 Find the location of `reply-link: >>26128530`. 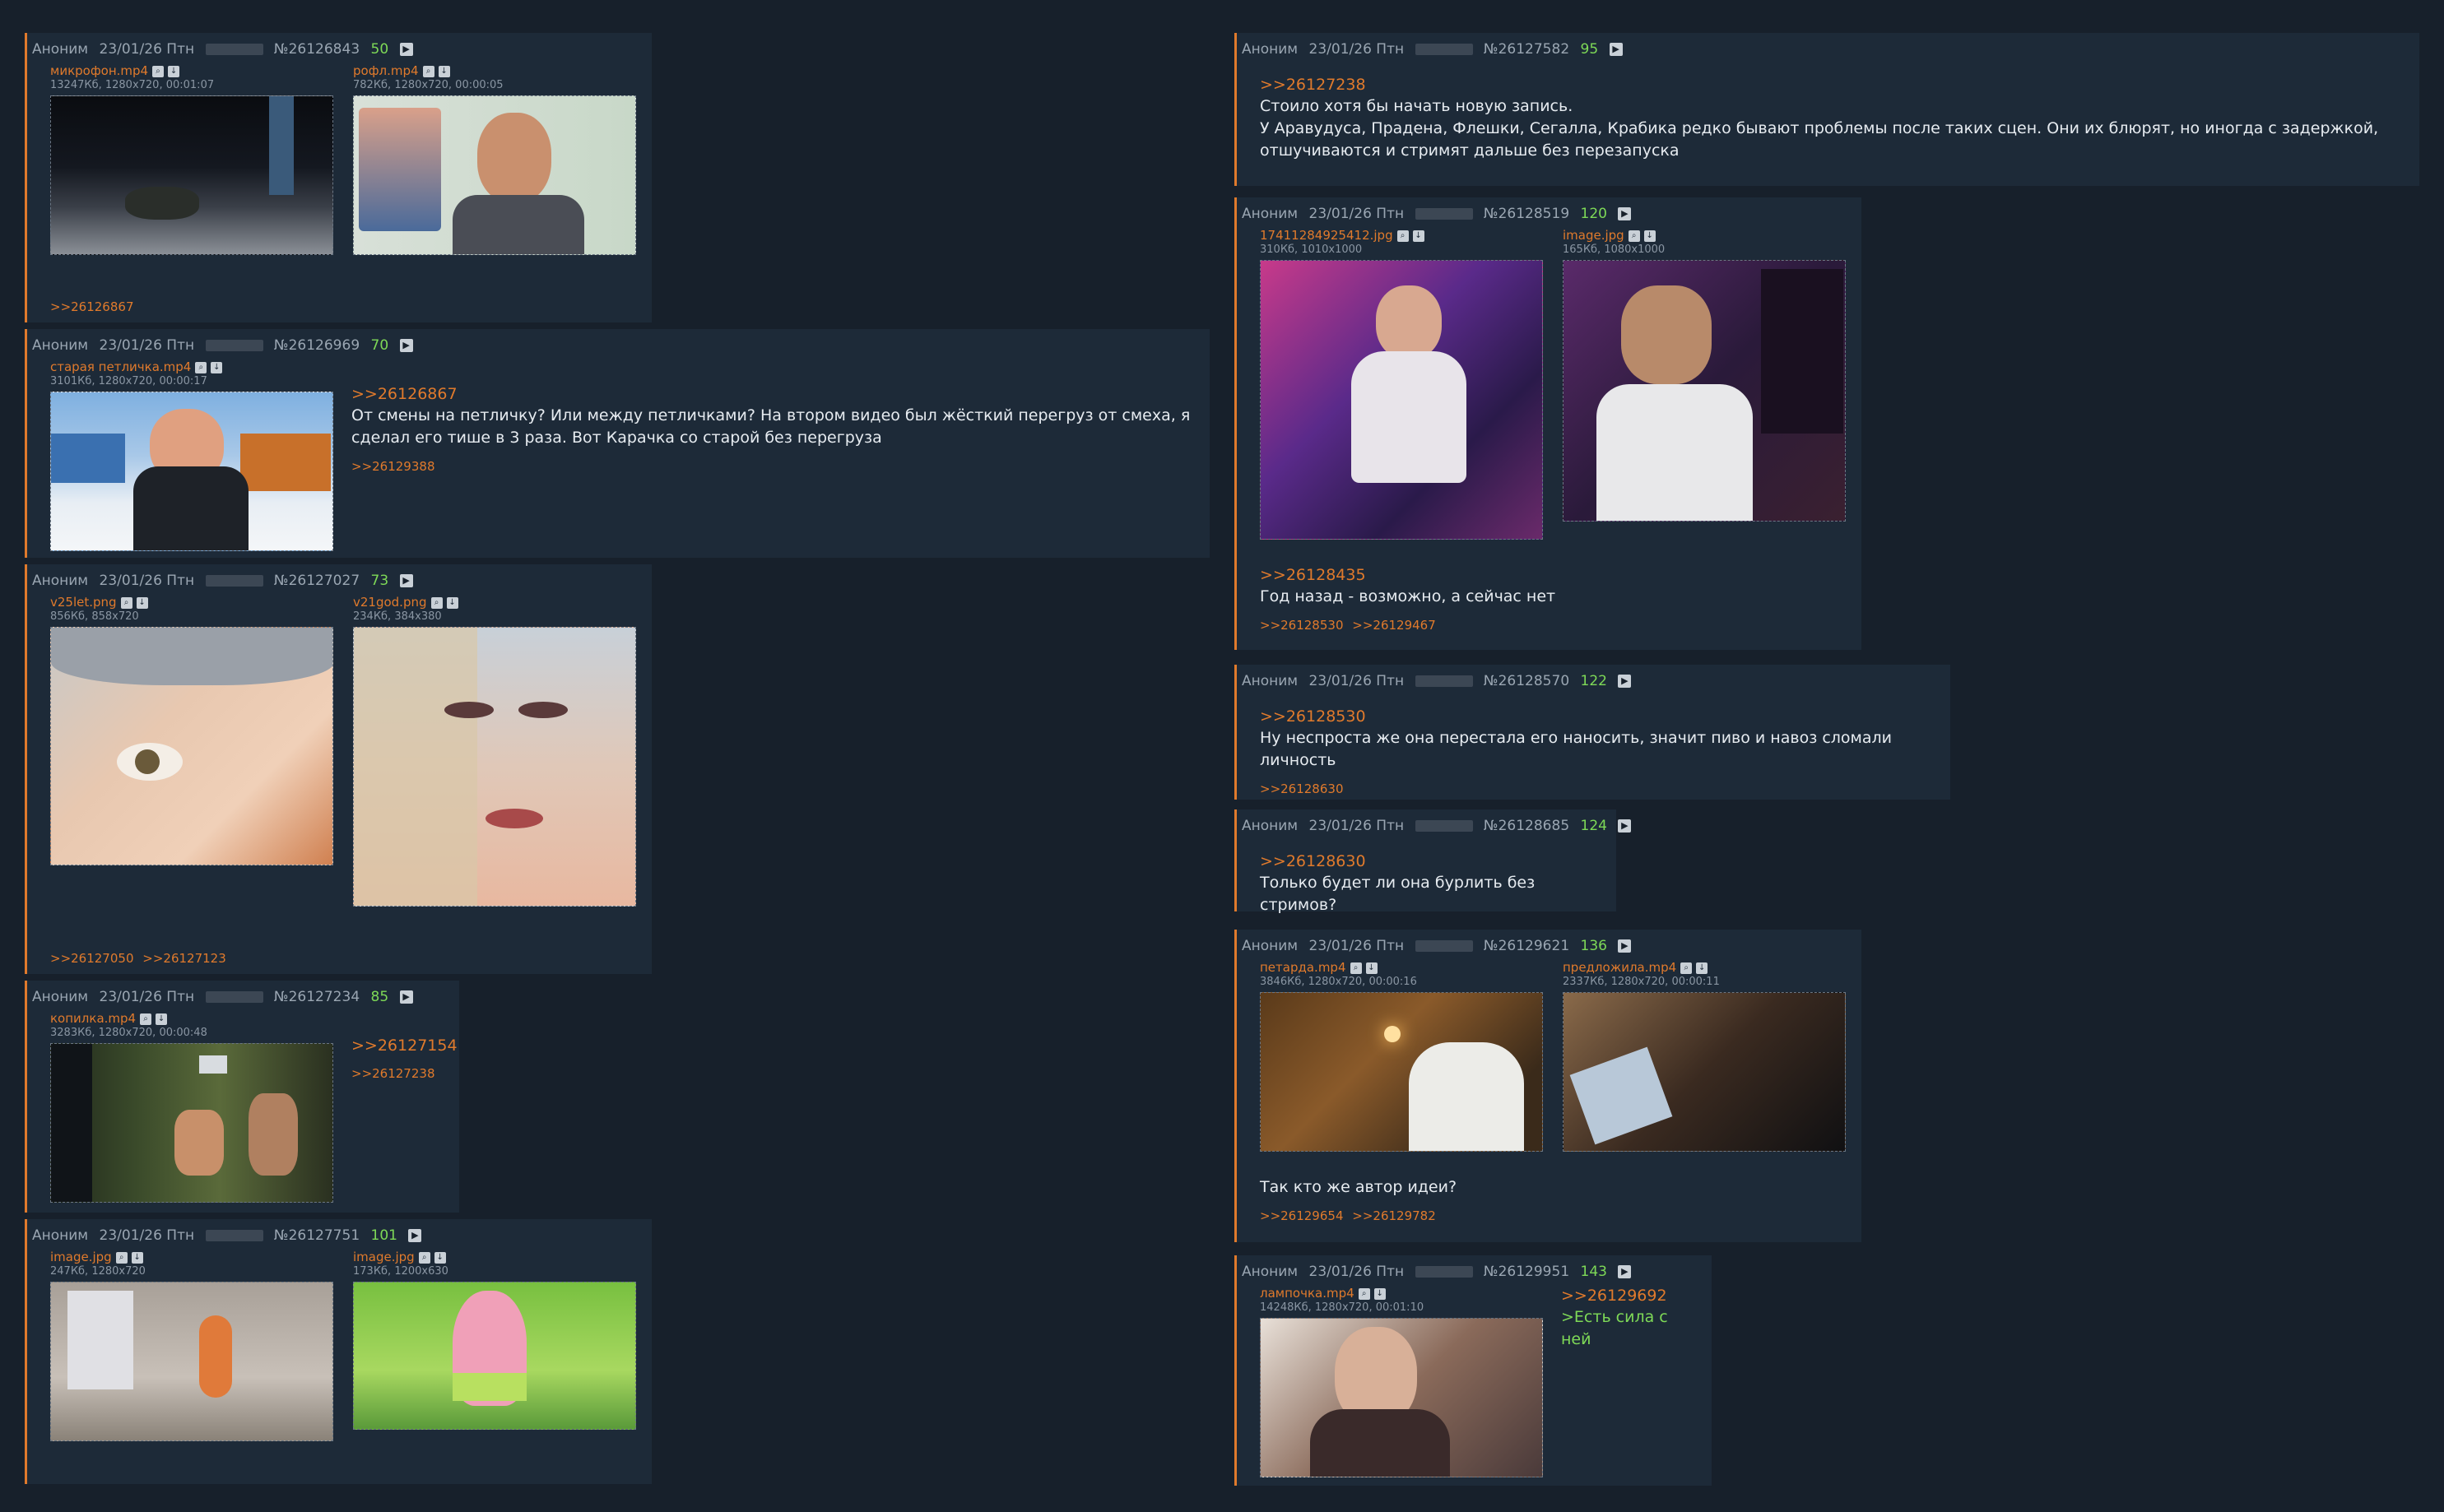

reply-link: >>26128530 is located at coordinates (1598, 716).